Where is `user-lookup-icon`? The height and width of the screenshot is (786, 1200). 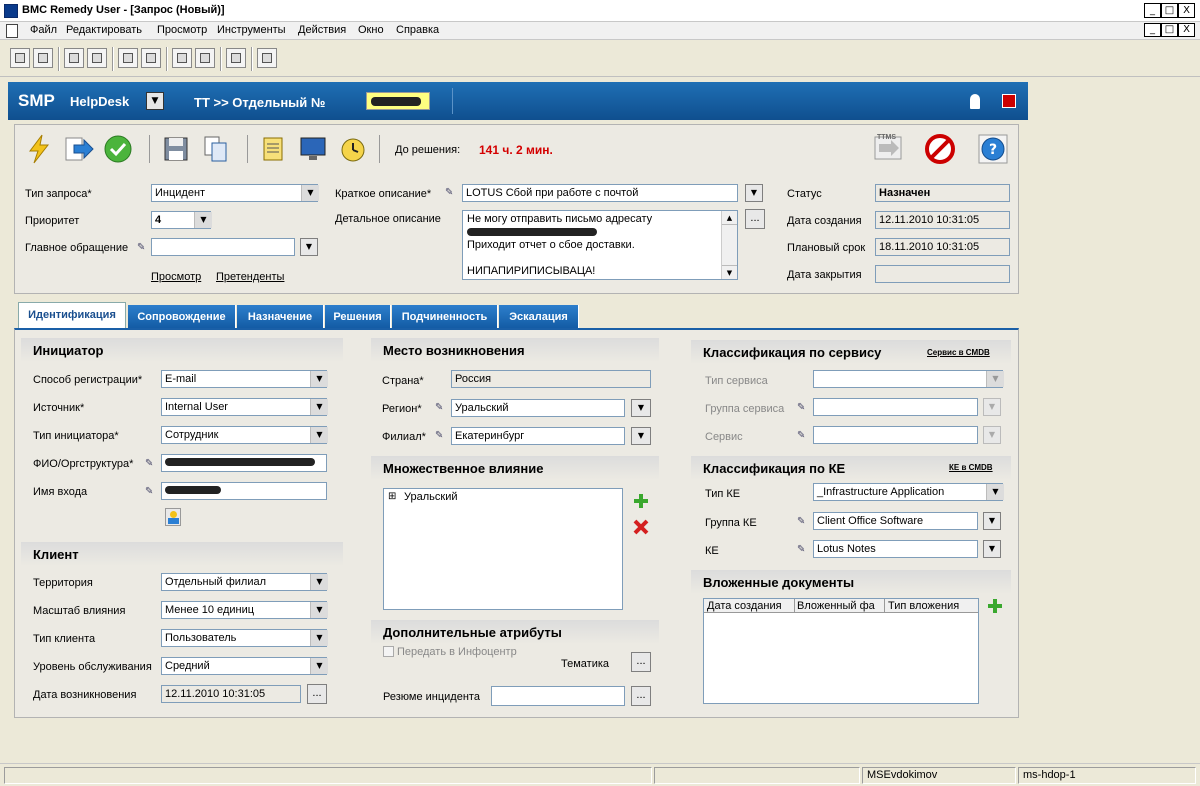 user-lookup-icon is located at coordinates (173, 517).